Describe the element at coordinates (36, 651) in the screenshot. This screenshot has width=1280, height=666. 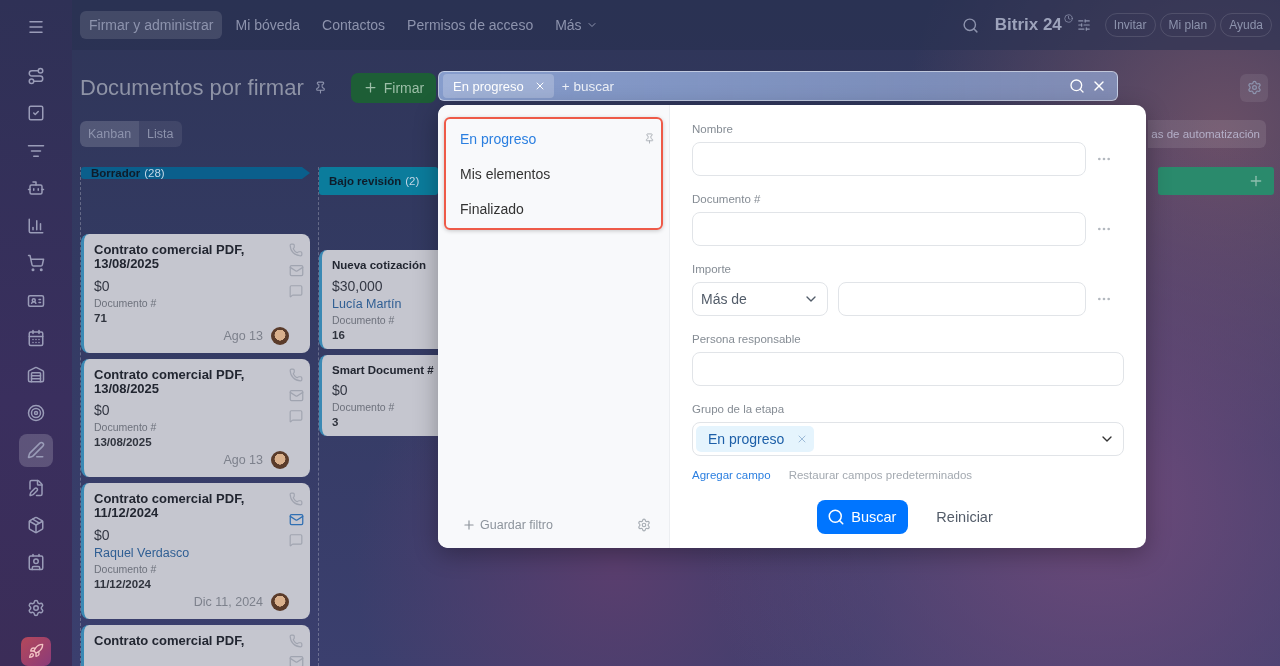
I see `rocket-icon` at that location.